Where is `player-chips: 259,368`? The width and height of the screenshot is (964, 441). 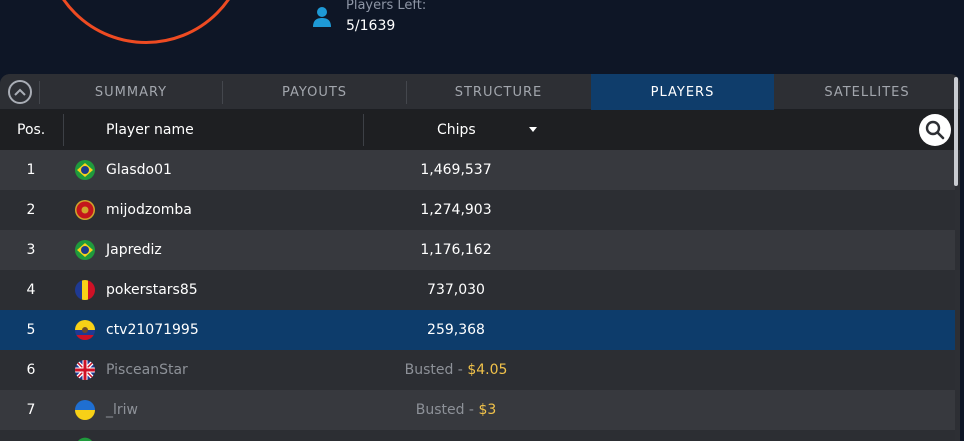 player-chips: 259,368 is located at coordinates (456, 330).